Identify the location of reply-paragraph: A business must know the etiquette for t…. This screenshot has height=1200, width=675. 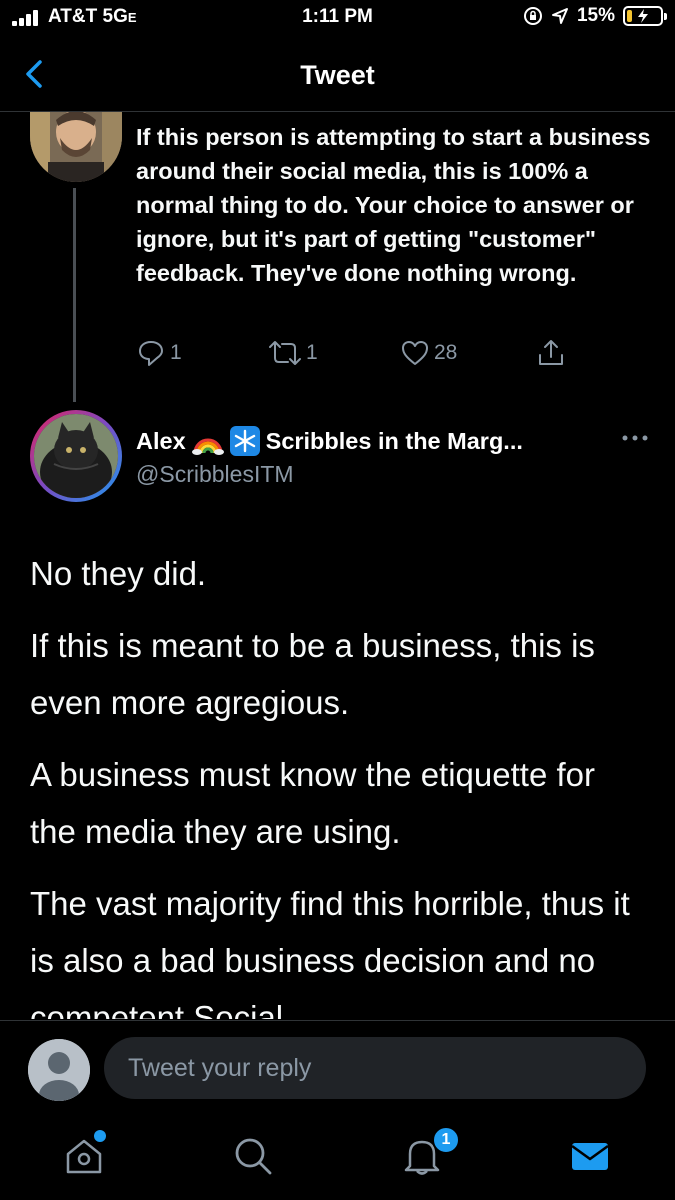
(312, 803).